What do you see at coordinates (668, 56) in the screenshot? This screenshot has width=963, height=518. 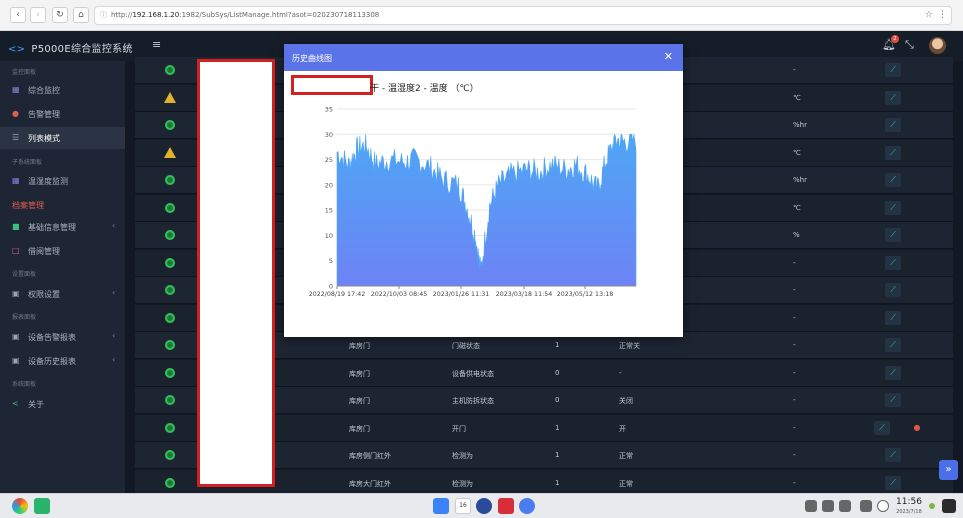 I see `close-icon: ✕` at bounding box center [668, 56].